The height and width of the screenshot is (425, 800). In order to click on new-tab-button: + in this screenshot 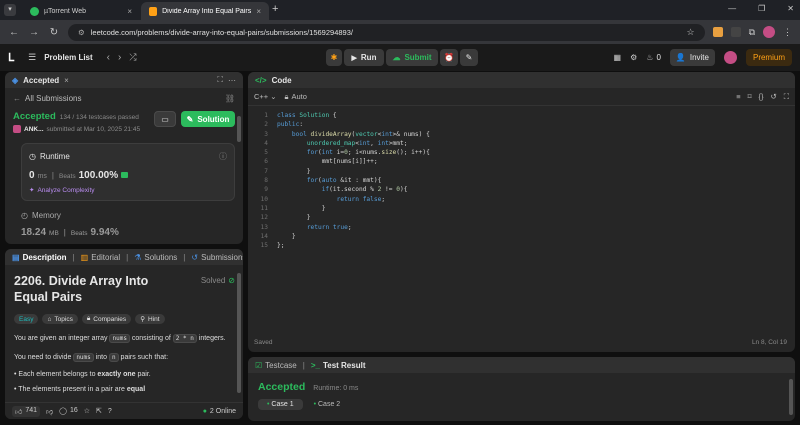, I will do `click(275, 9)`.